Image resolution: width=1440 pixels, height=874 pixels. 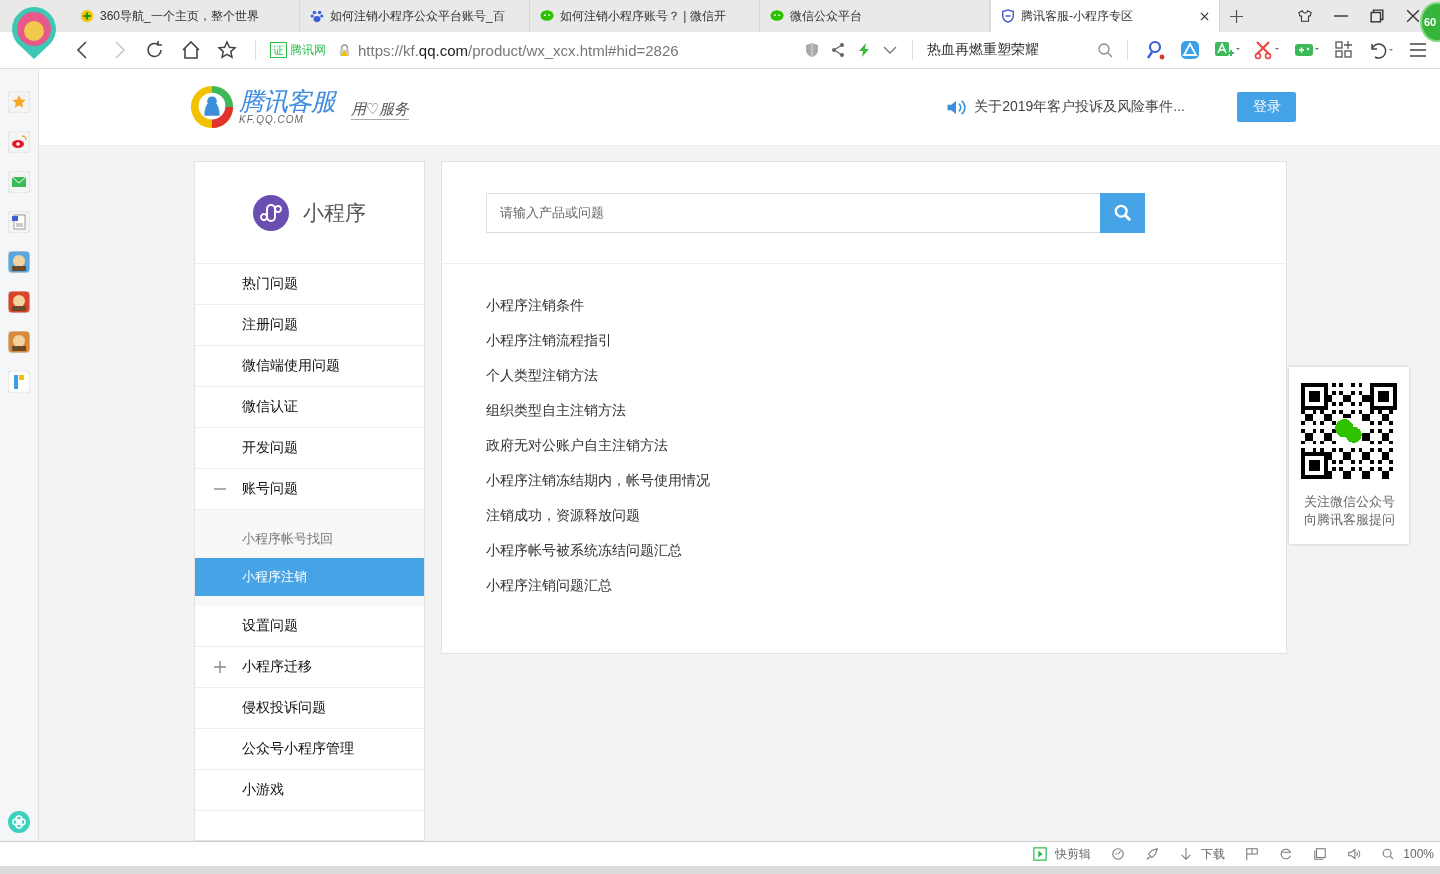 I want to click on article-link: 组织类型自主注销方法, so click(x=556, y=410).